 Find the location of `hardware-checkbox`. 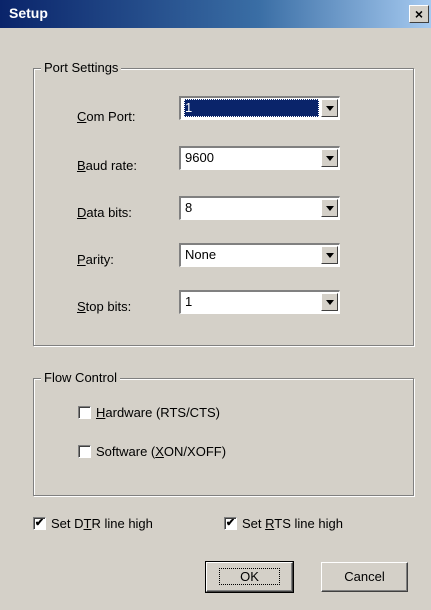

hardware-checkbox is located at coordinates (84, 412).